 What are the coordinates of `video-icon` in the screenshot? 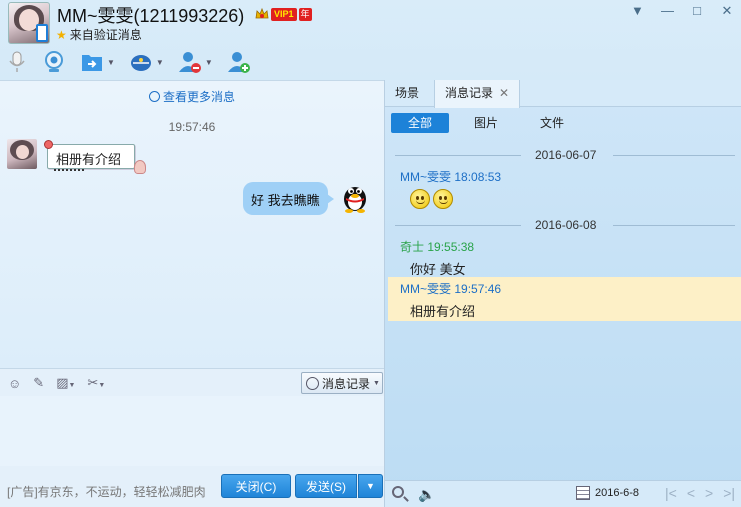 It's located at (54, 61).